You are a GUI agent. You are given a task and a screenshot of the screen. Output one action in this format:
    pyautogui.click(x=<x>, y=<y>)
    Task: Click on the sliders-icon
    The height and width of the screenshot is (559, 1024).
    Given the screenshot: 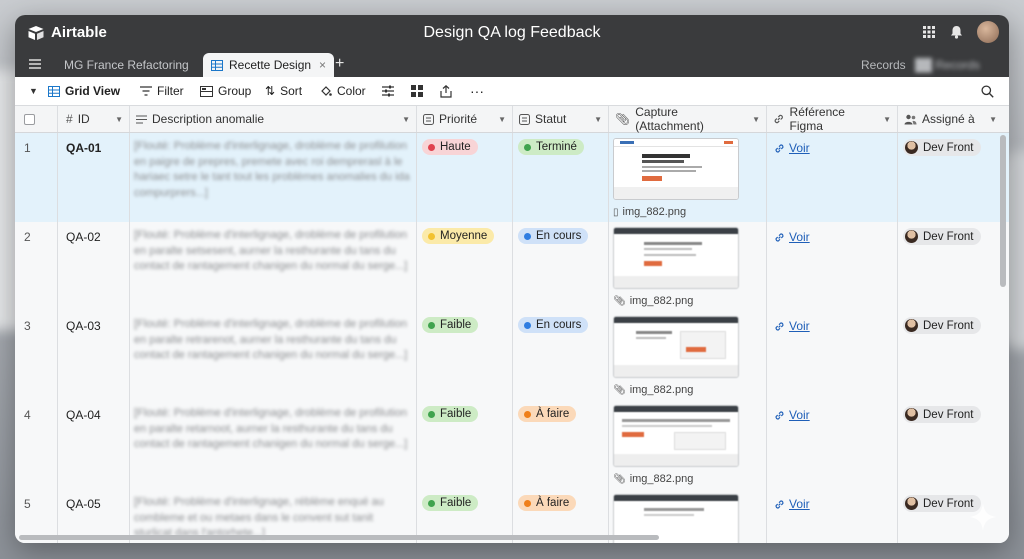 What is the action you would take?
    pyautogui.click(x=388, y=91)
    